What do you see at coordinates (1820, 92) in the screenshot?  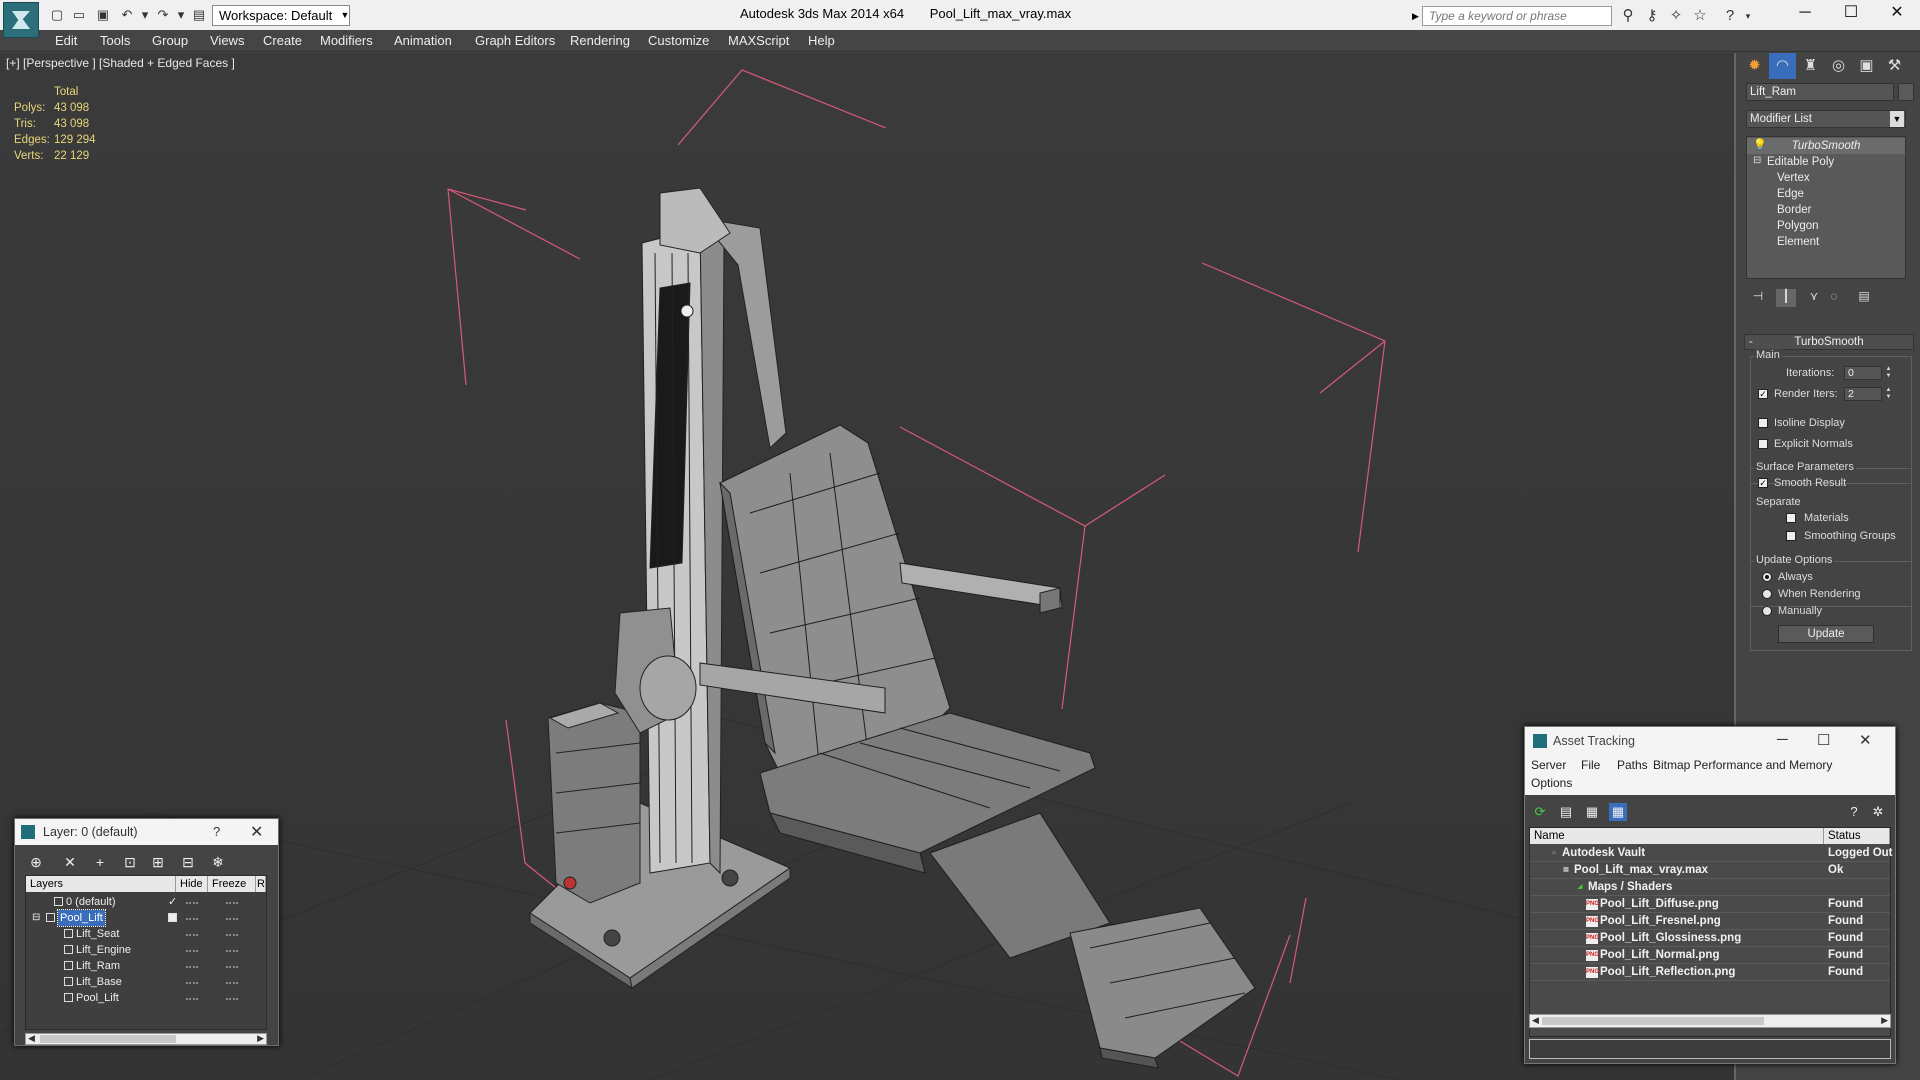 I see `object-name-field: Lift_Ram` at bounding box center [1820, 92].